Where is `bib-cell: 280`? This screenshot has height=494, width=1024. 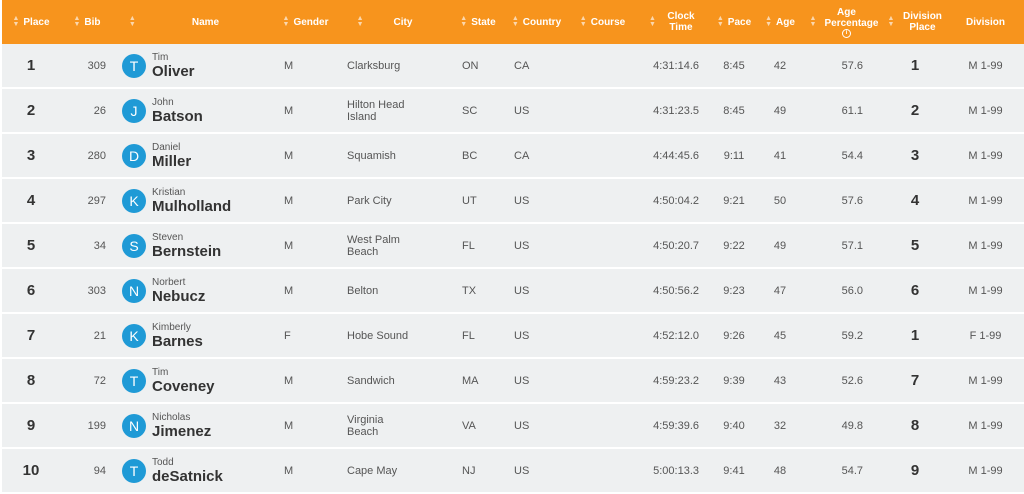 bib-cell: 280 is located at coordinates (96, 155).